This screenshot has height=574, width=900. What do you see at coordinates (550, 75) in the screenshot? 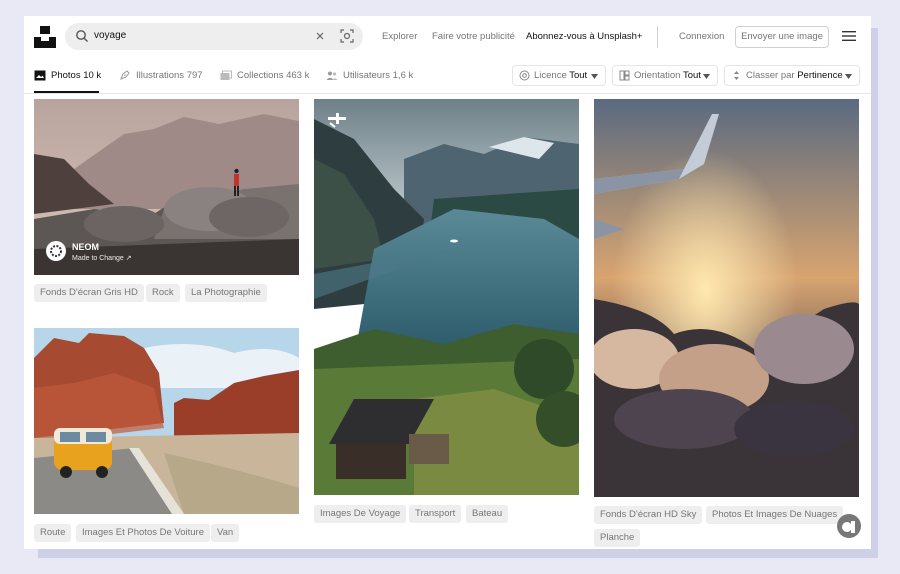
I see `license-filter-label: Licence` at bounding box center [550, 75].